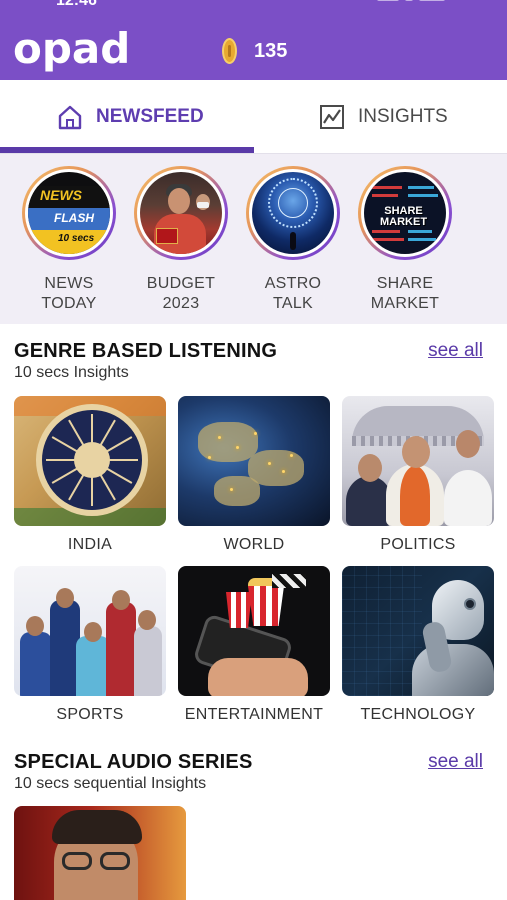  What do you see at coordinates (71, 372) in the screenshot?
I see `genre-section-subtitle: 10 secs Insights` at bounding box center [71, 372].